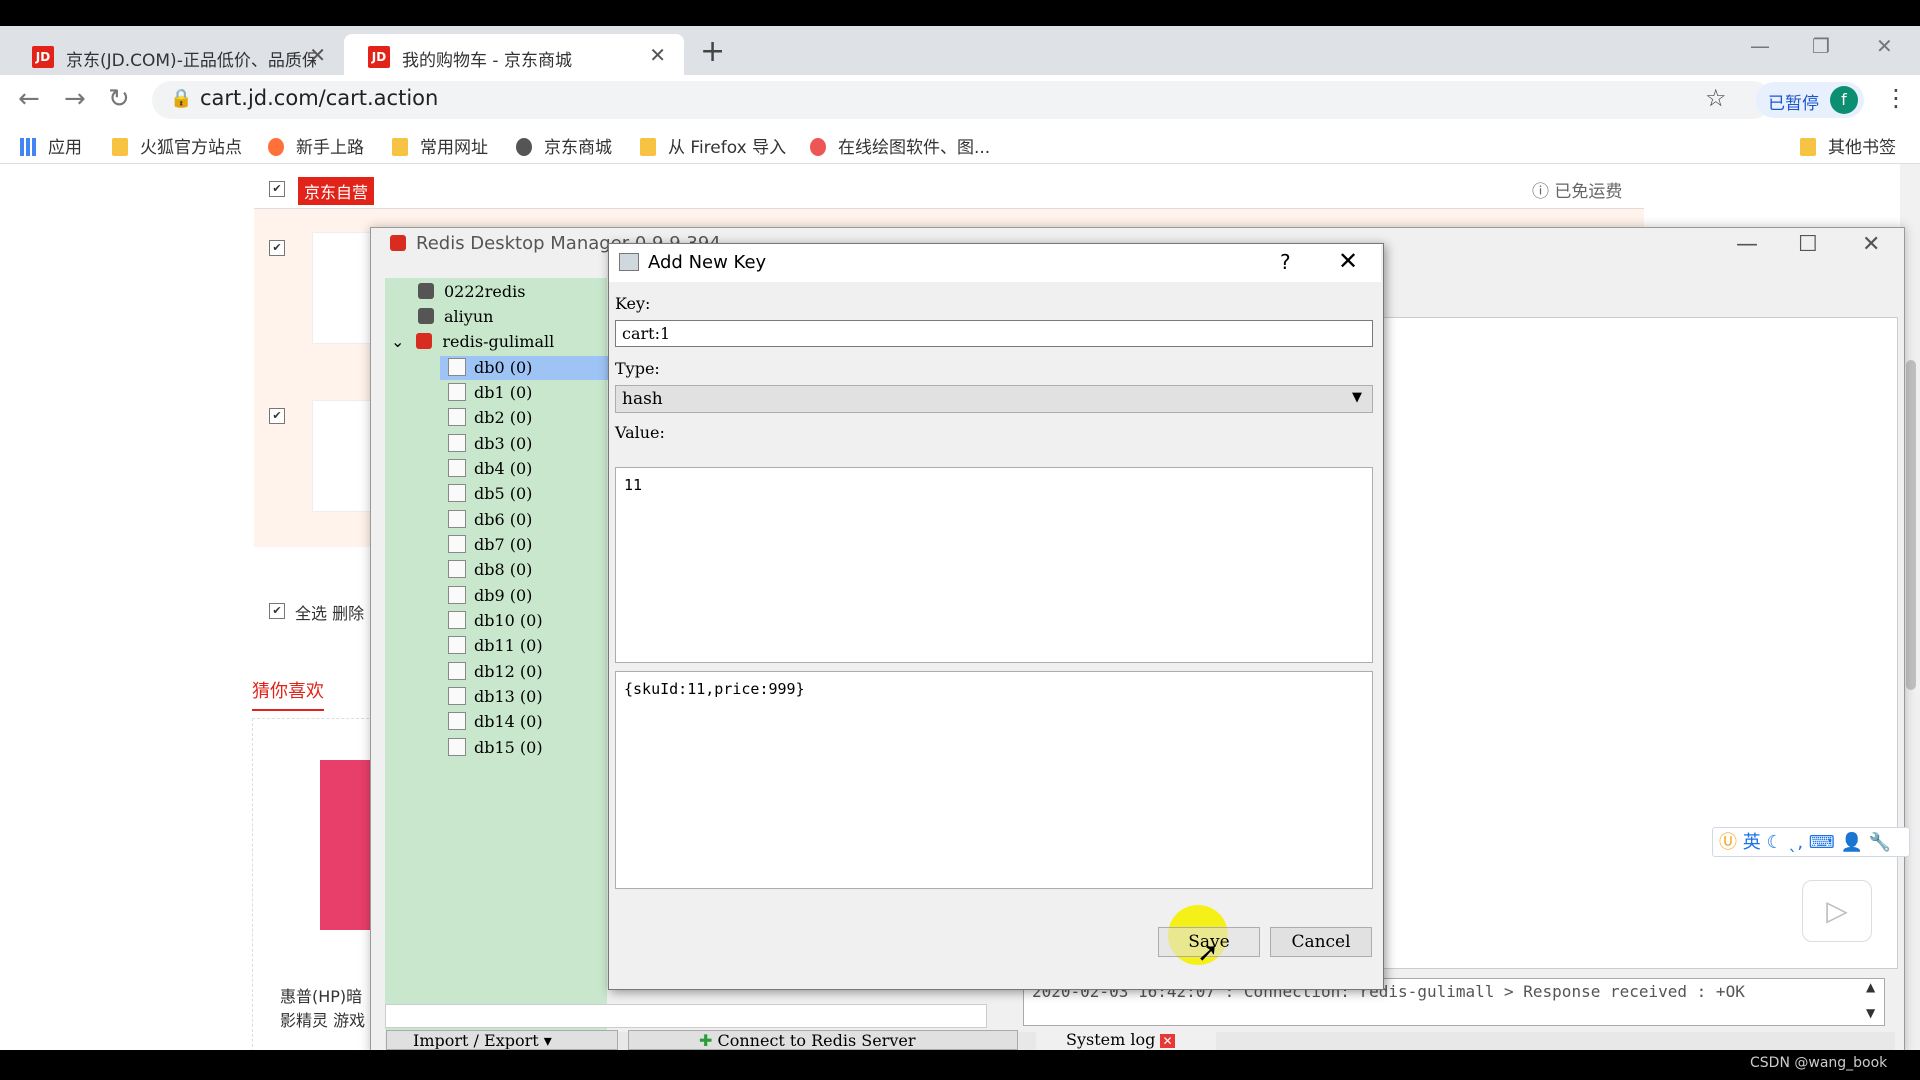 The height and width of the screenshot is (1080, 1920). I want to click on new-tab-icon: +, so click(712, 51).